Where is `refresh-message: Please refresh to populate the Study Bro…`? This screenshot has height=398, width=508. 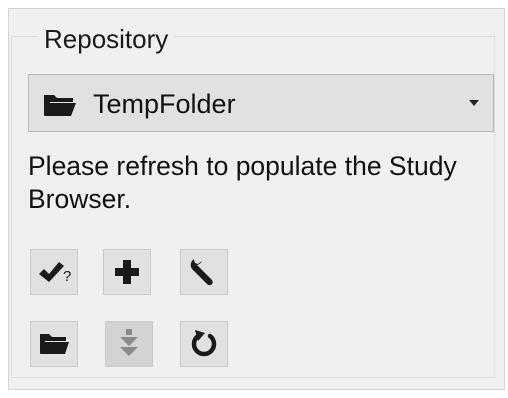
refresh-message: Please refresh to populate the Study Bro… is located at coordinates (242, 182).